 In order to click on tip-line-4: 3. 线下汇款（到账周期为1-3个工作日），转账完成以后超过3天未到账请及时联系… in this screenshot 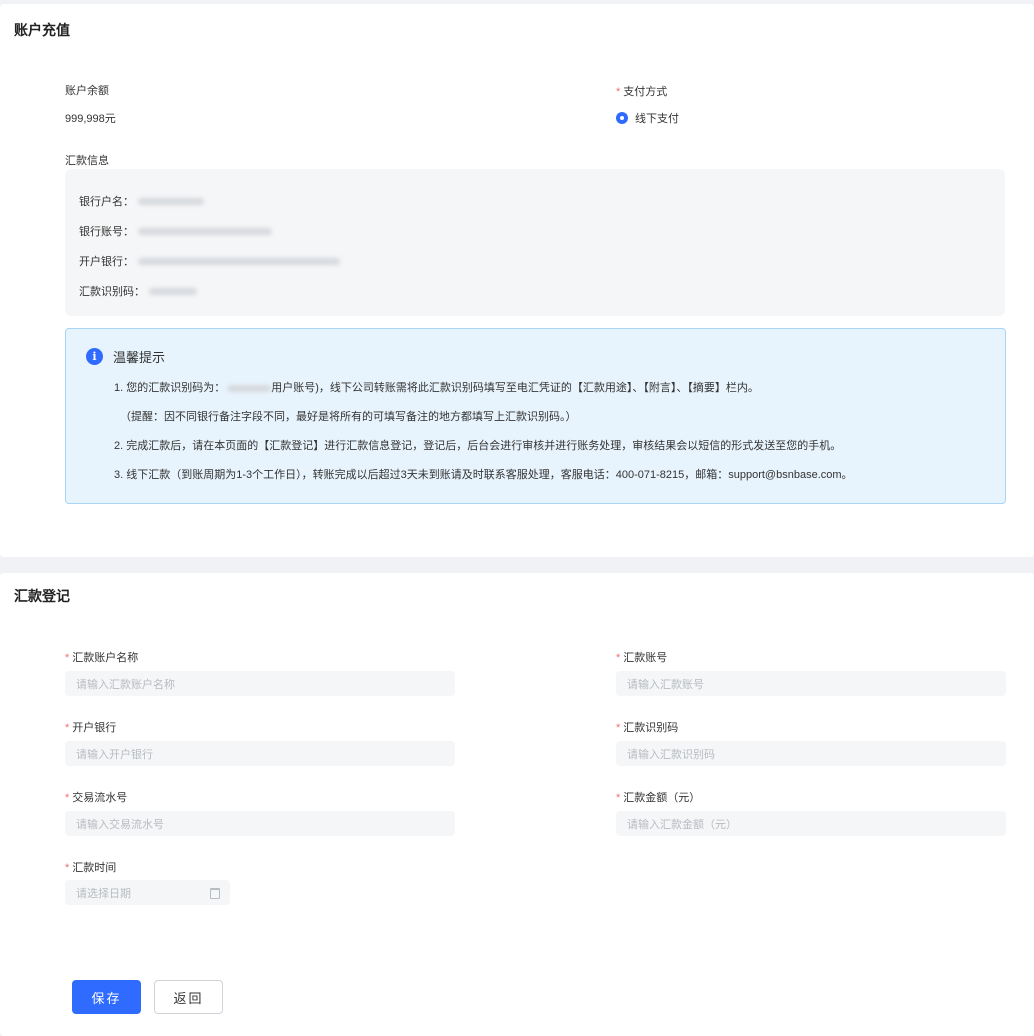, I will do `click(483, 475)`.